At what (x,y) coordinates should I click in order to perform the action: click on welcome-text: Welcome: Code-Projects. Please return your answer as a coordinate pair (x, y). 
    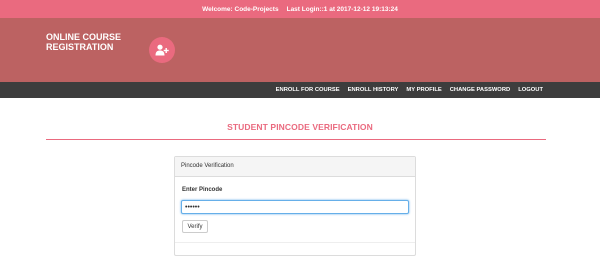
    Looking at the image, I should click on (240, 9).